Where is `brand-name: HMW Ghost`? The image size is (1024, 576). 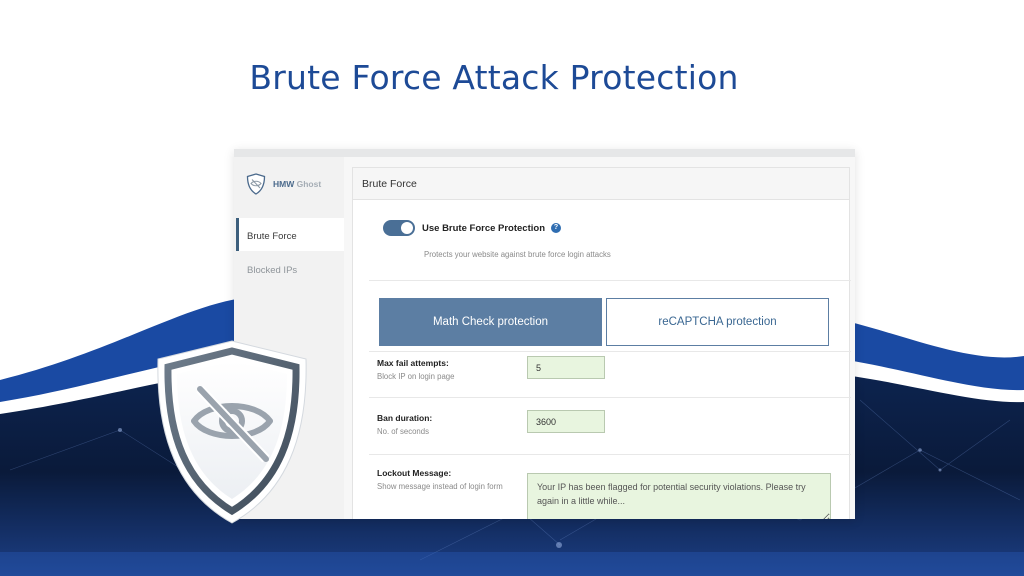 brand-name: HMW Ghost is located at coordinates (297, 184).